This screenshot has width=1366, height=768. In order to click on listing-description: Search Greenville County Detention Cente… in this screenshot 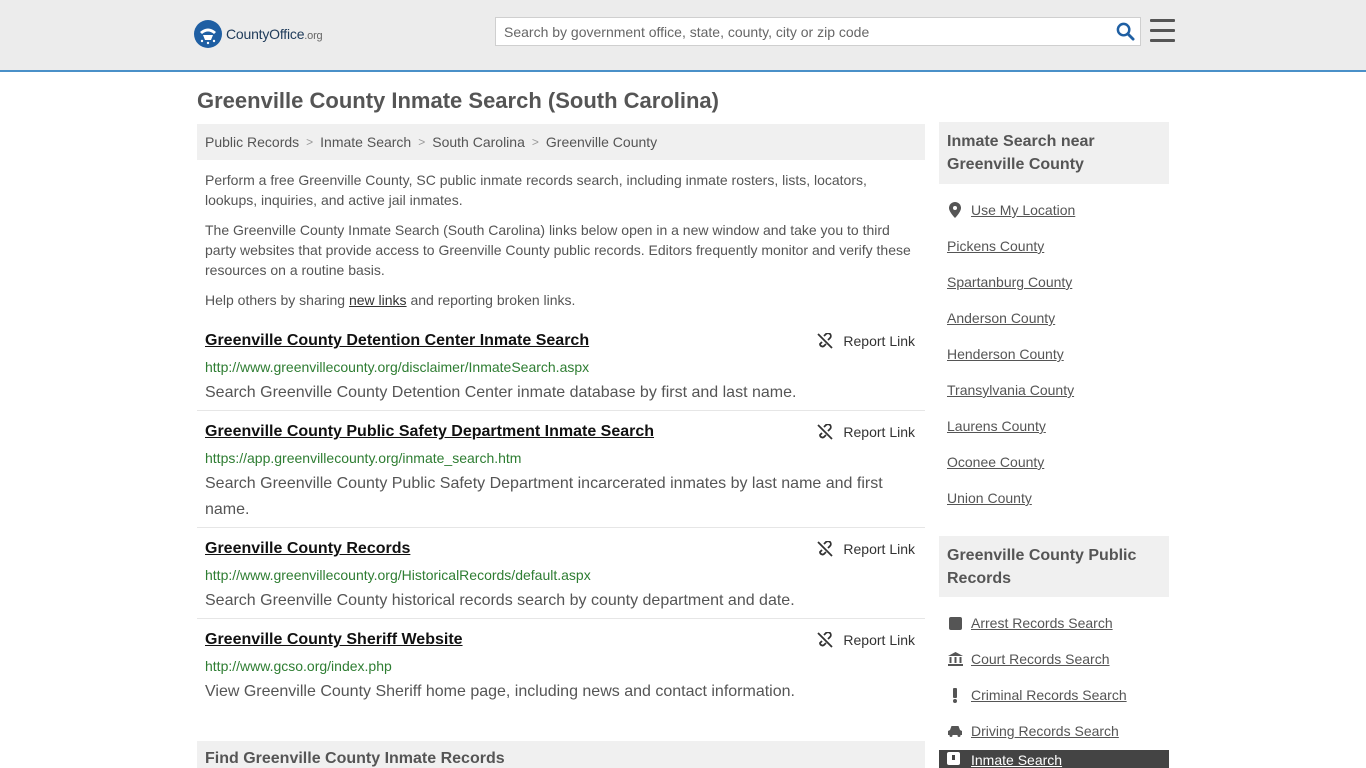, I will do `click(501, 392)`.